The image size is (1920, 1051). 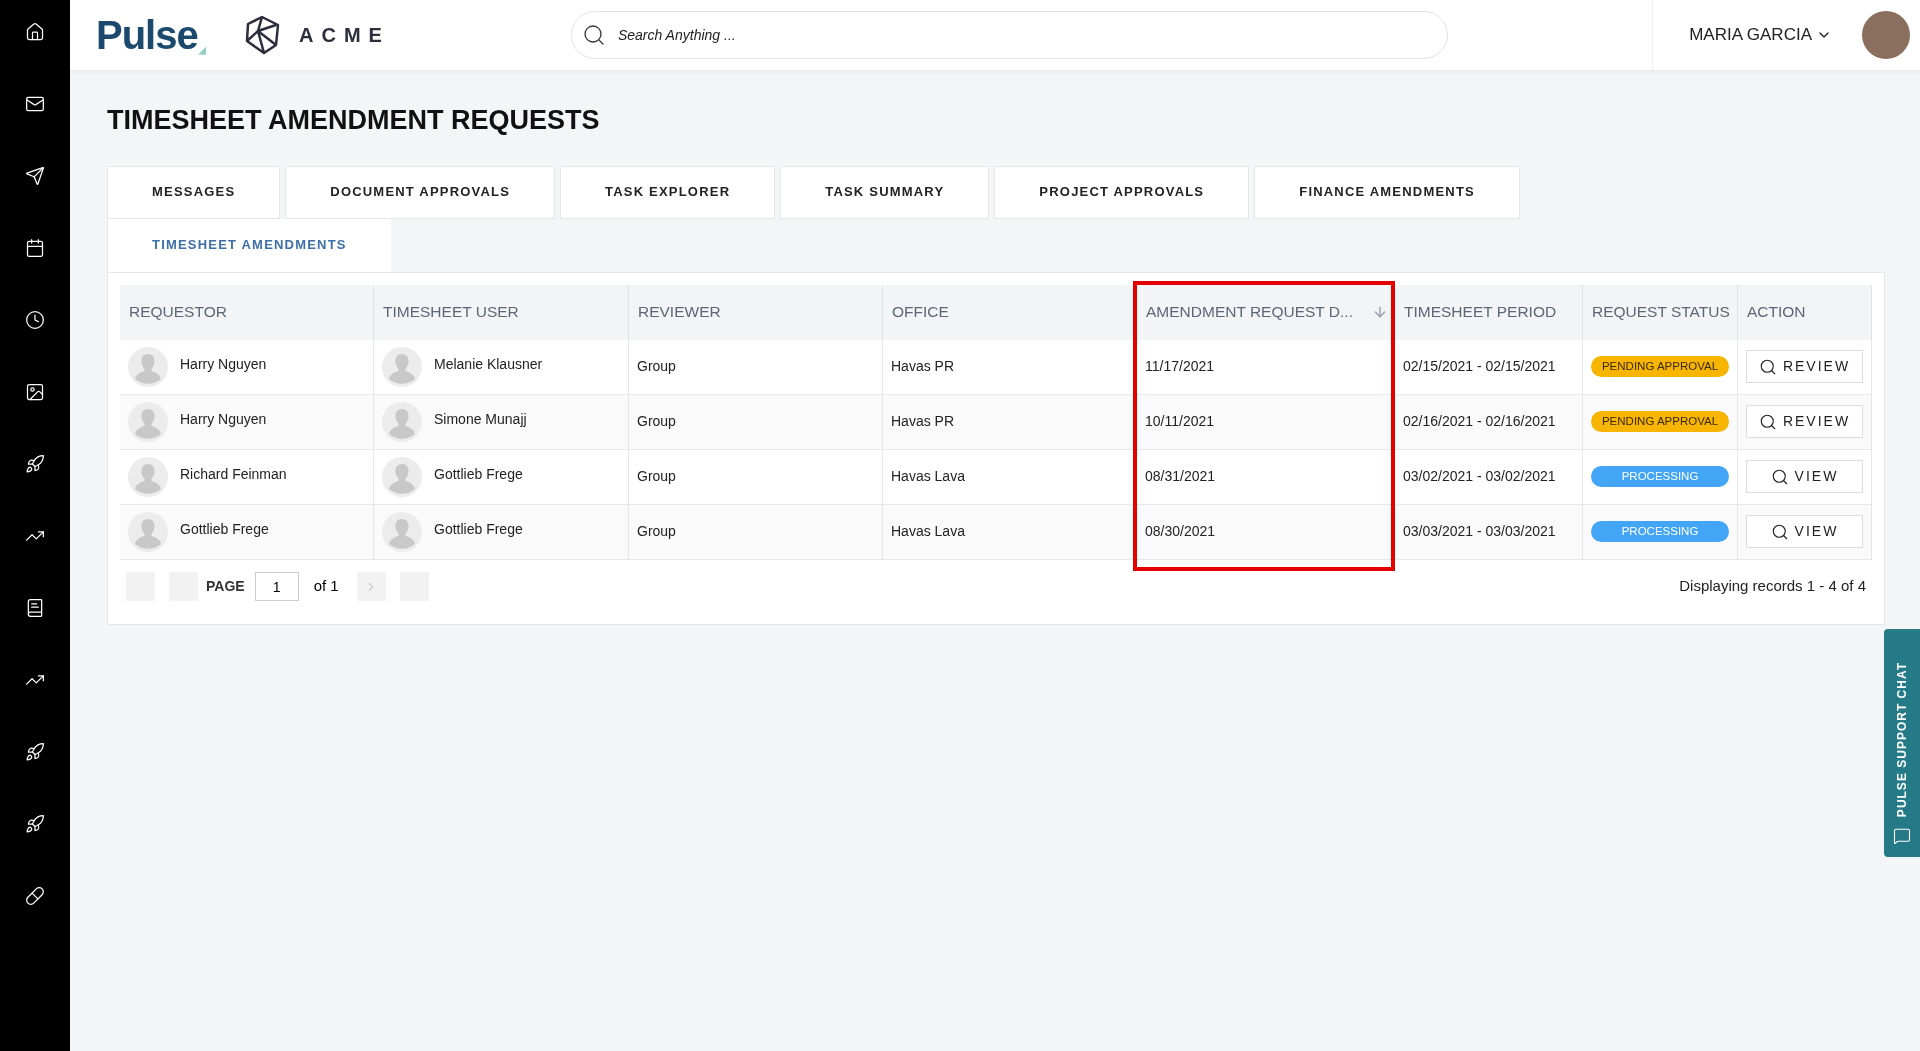 What do you see at coordinates (194, 192) in the screenshot?
I see `tab: MESSAGES` at bounding box center [194, 192].